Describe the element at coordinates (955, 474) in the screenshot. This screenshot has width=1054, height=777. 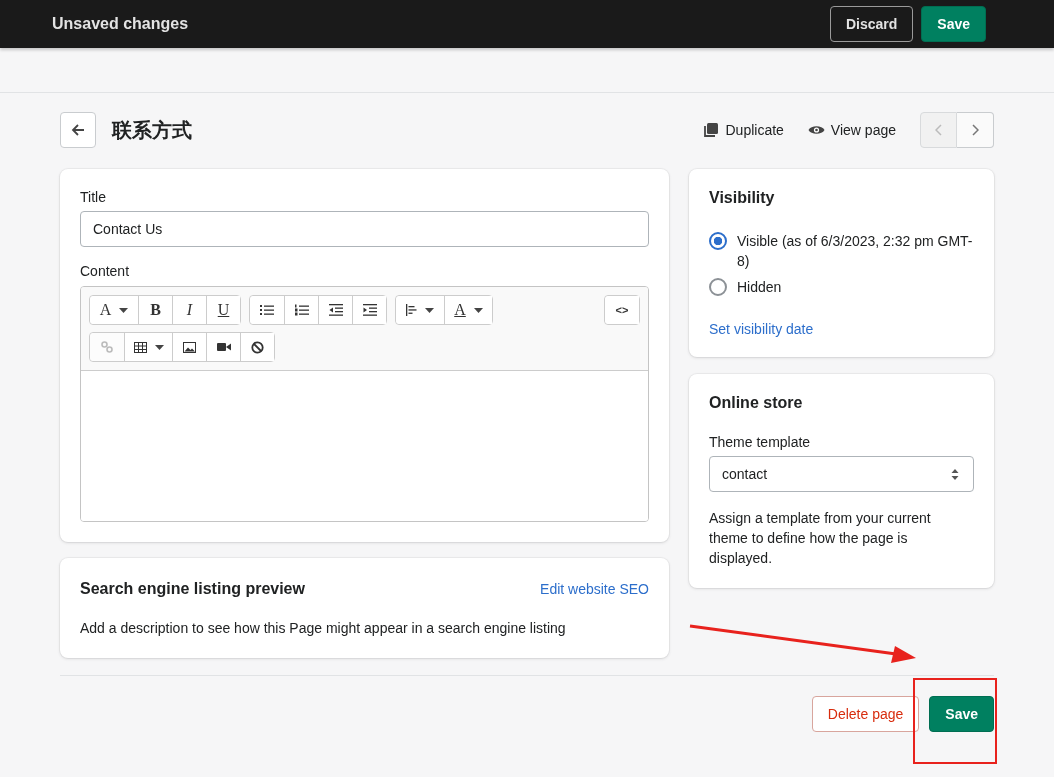
I see `select-arrows-icon` at that location.